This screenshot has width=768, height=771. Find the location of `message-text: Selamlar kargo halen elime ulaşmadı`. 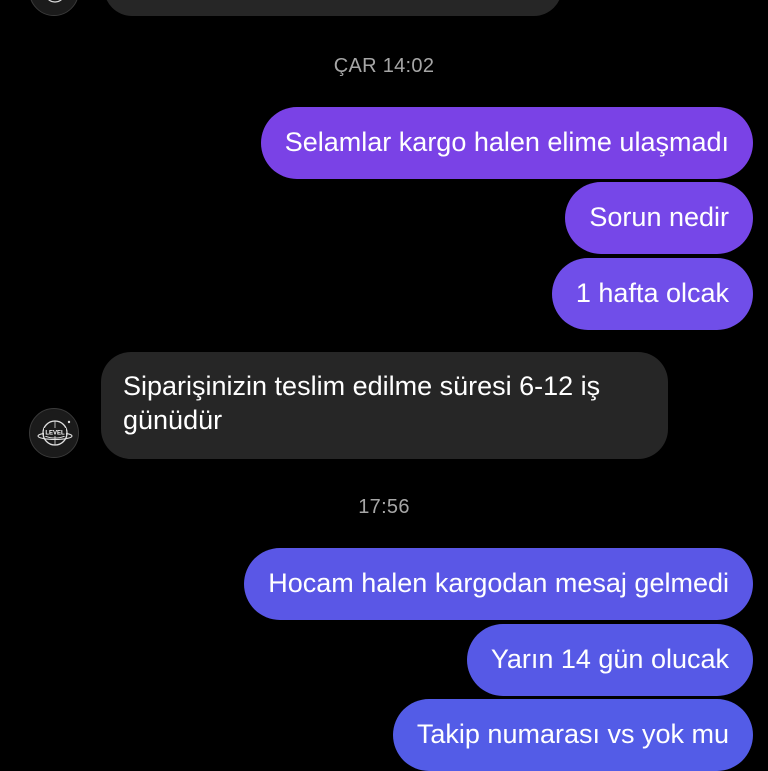

message-text: Selamlar kargo halen elime ulaşmadı is located at coordinates (506, 142).